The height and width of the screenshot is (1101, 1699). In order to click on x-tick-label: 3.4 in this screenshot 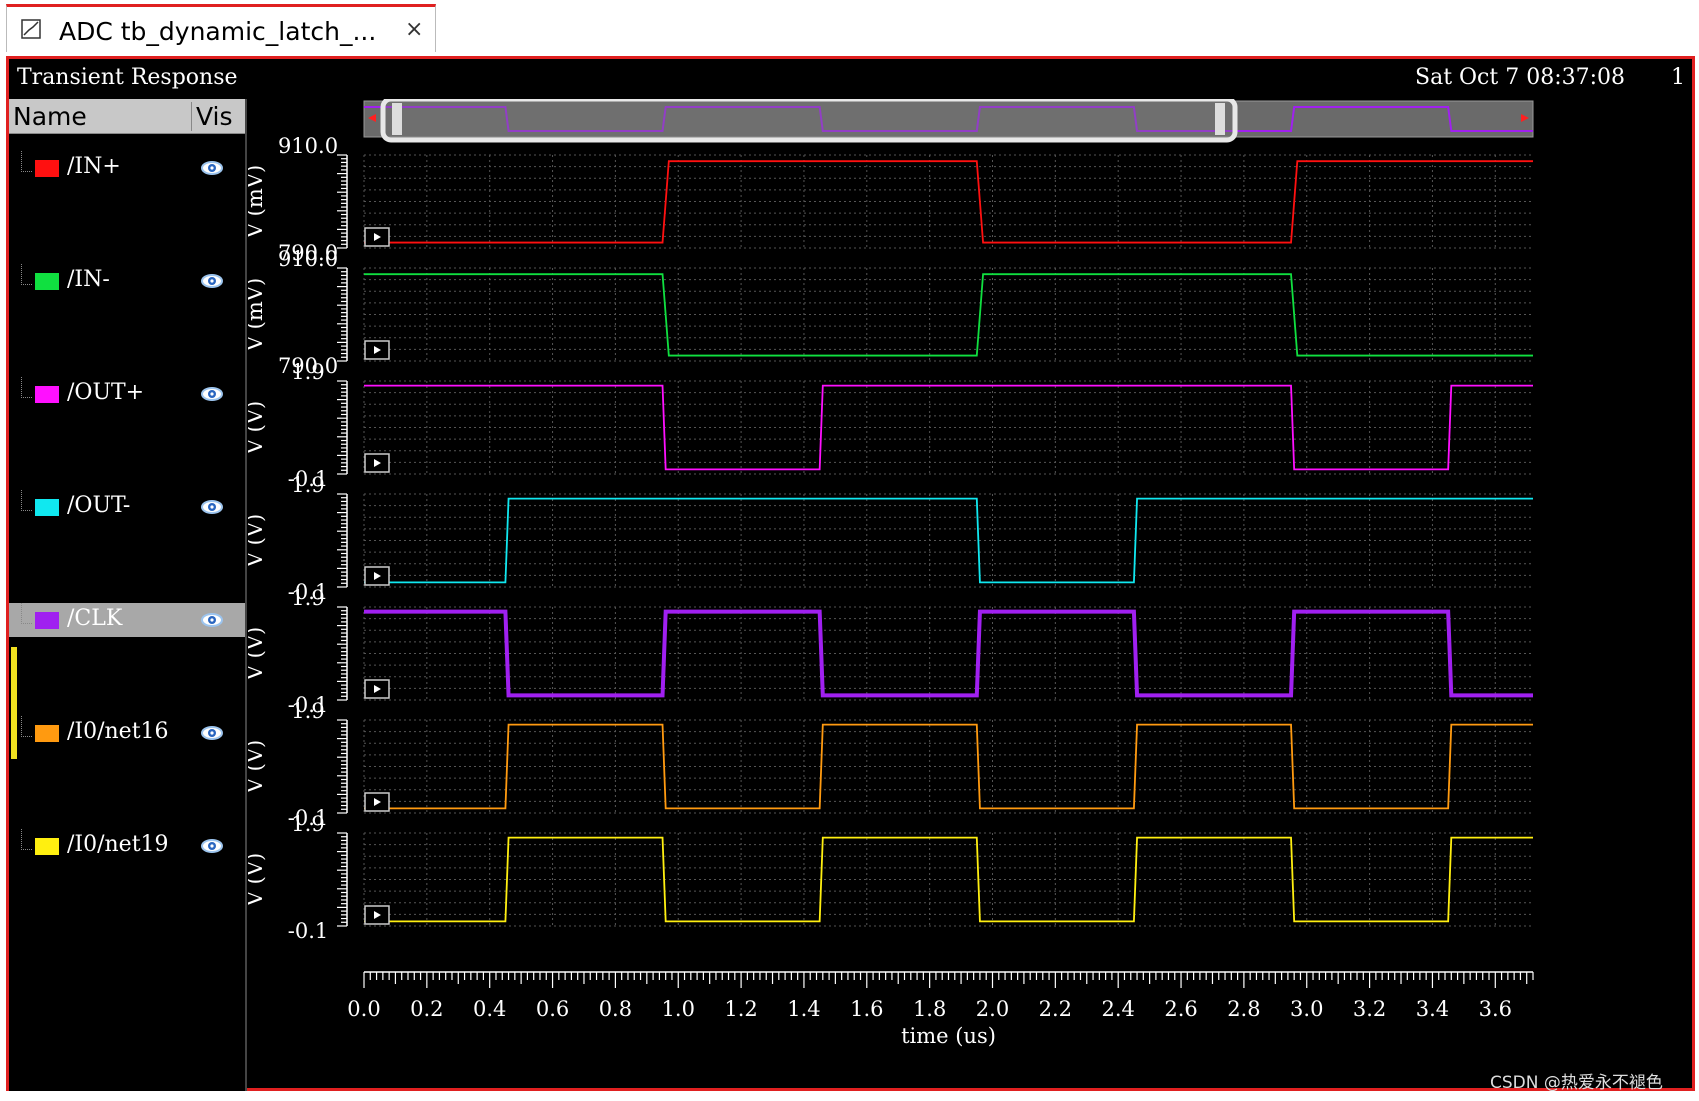, I will do `click(1432, 1009)`.